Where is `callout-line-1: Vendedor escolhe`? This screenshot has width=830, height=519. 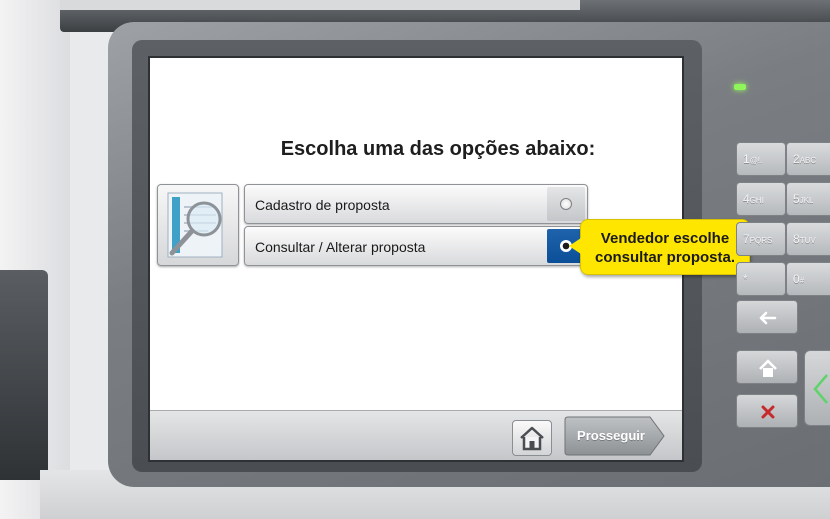 callout-line-1: Vendedor escolhe is located at coordinates (665, 238).